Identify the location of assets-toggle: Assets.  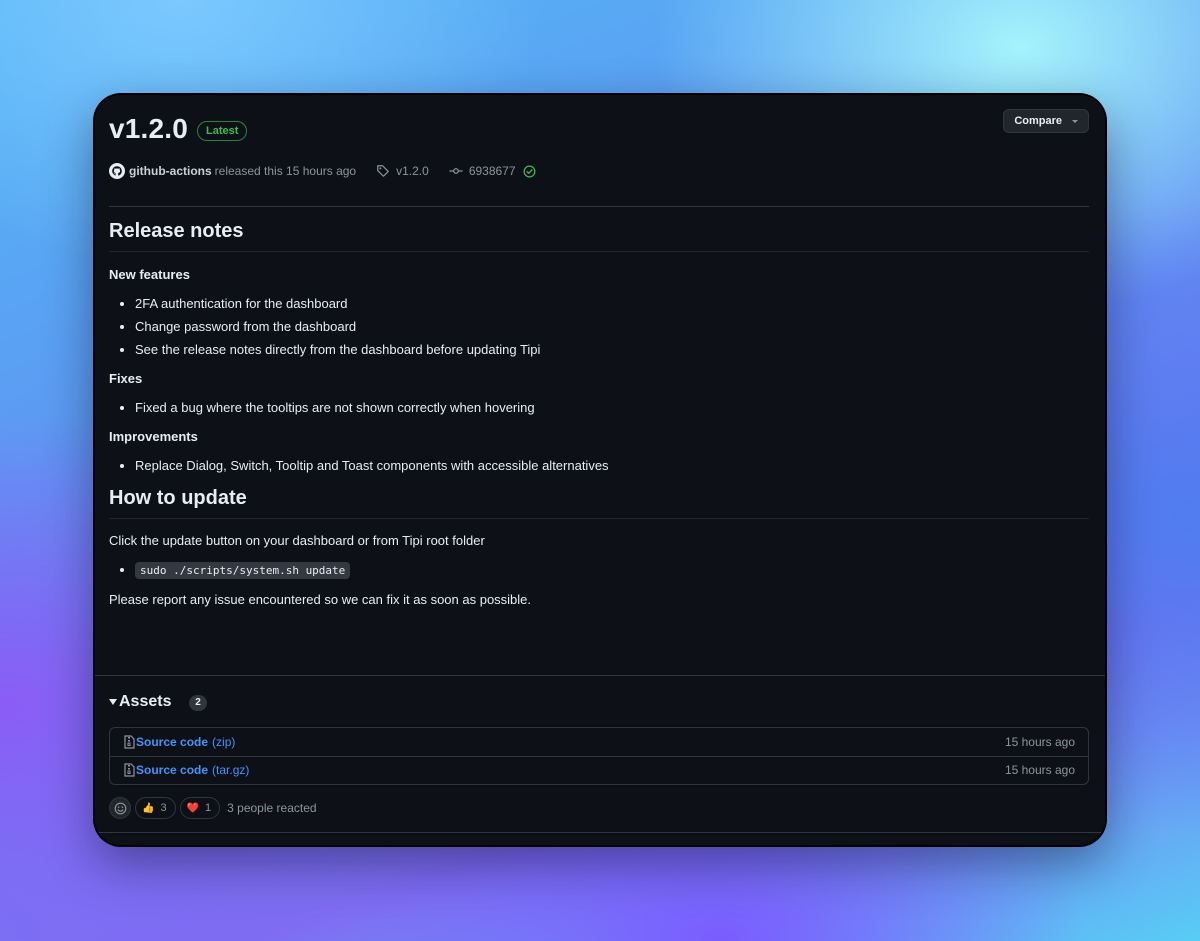
(140, 702).